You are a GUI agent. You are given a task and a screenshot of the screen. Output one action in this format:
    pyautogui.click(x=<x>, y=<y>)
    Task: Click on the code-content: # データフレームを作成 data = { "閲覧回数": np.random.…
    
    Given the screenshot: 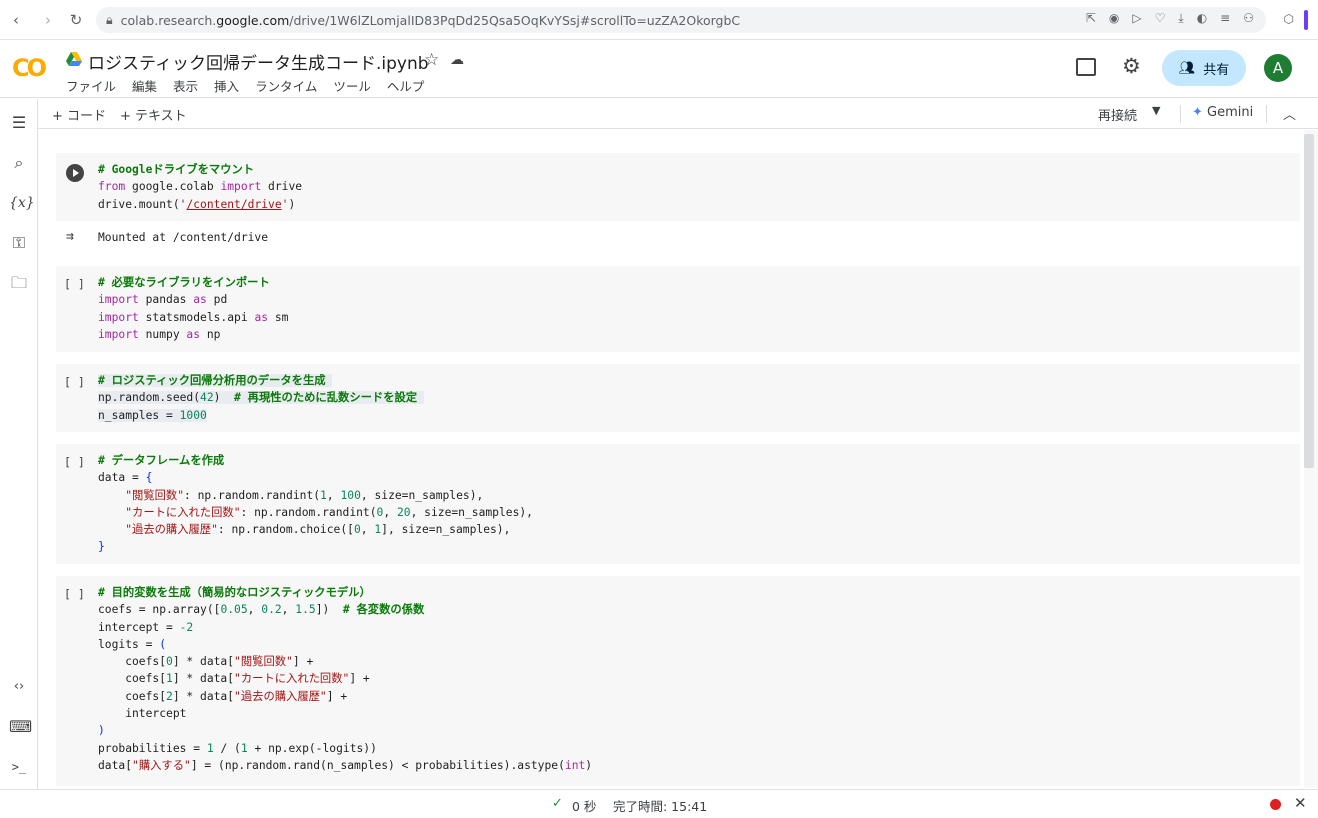 What is the action you would take?
    pyautogui.click(x=315, y=504)
    